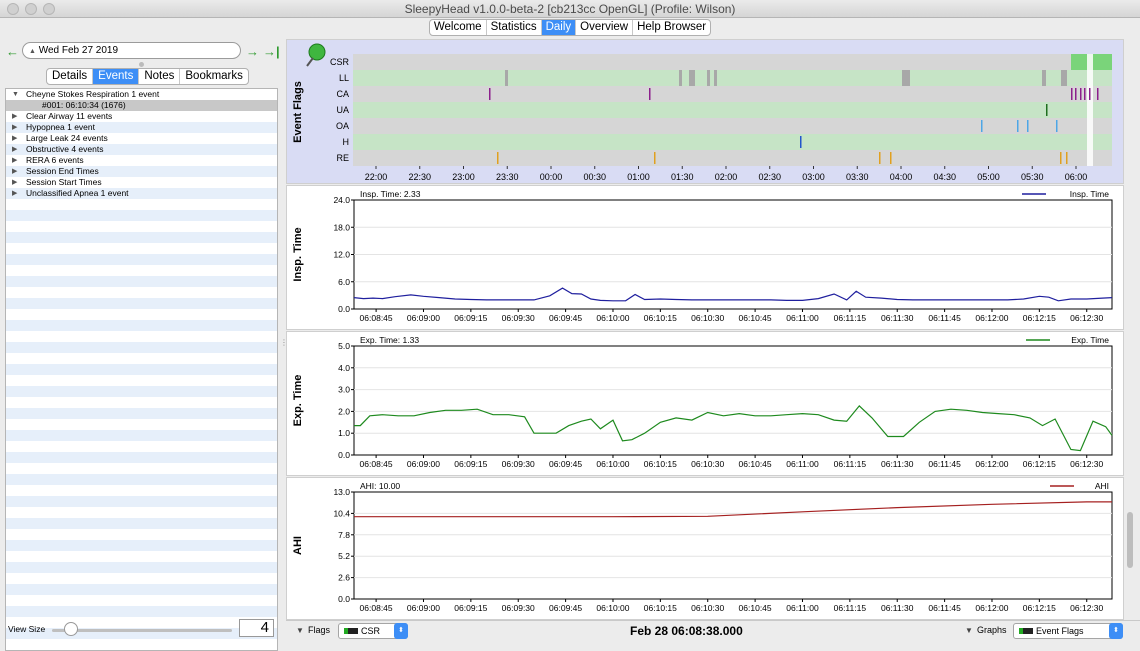 The width and height of the screenshot is (1140, 651). I want to click on obstructive-mark, so click(1018, 126).